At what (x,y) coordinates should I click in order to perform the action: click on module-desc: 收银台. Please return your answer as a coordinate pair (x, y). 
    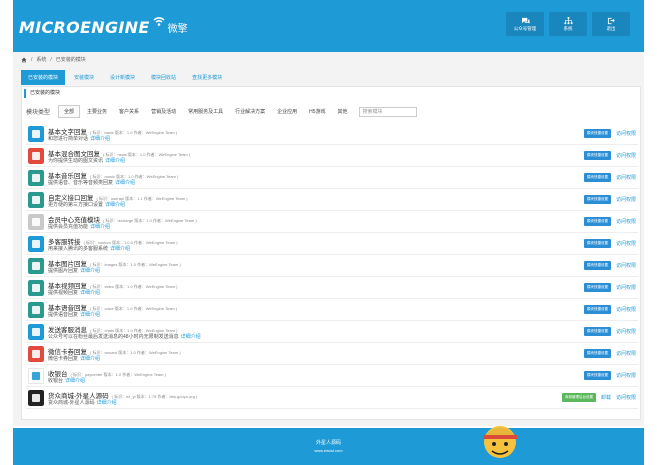
    Looking at the image, I should click on (56, 381).